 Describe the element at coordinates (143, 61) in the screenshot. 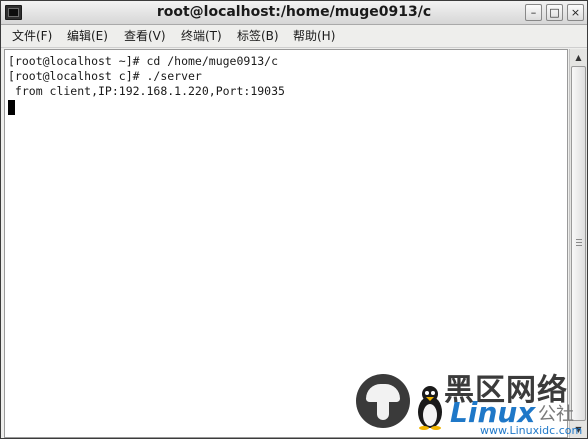

I see `terminal-line: [root@localhost ~]# cd /home/muge0913/c` at that location.